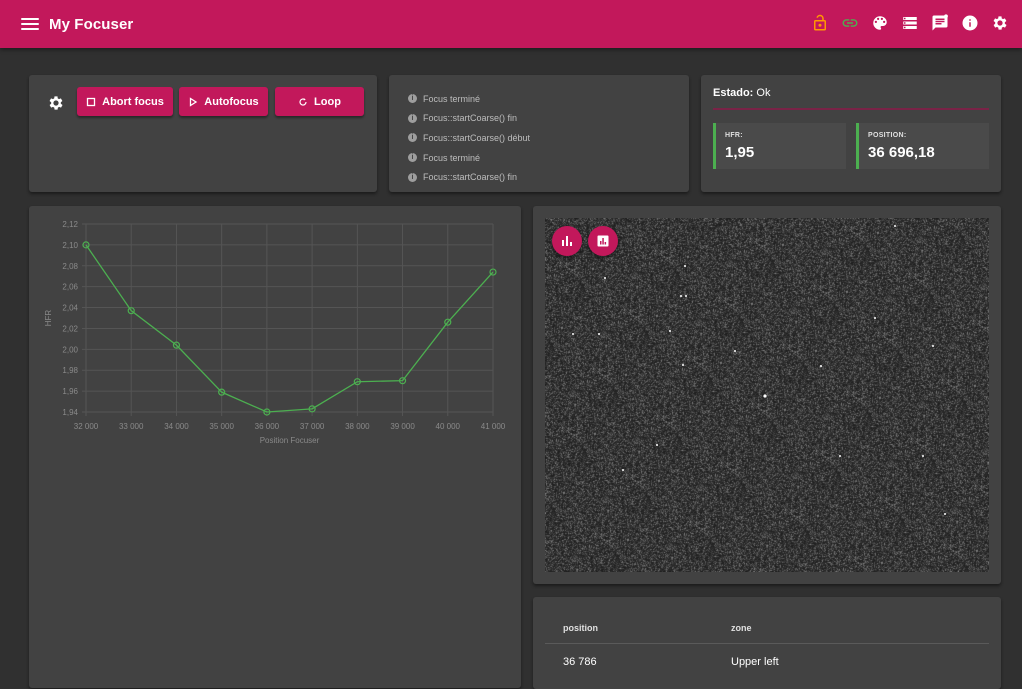  I want to click on stop-icon, so click(91, 101).